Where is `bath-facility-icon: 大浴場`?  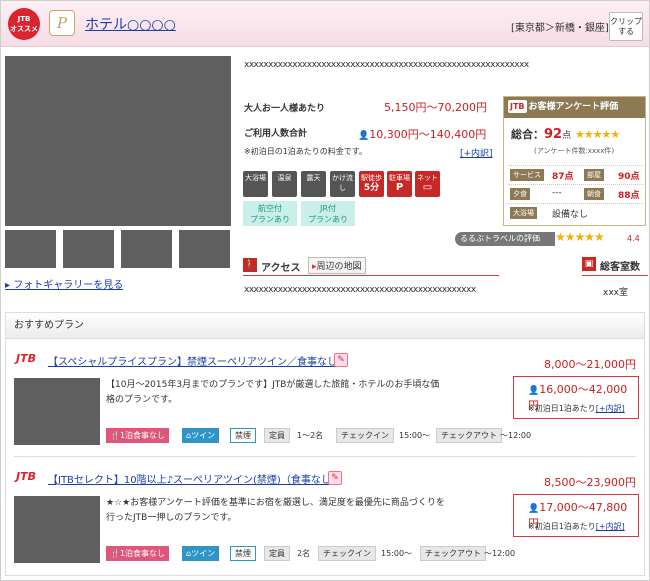
bath-facility-icon: 大浴場 is located at coordinates (255, 184).